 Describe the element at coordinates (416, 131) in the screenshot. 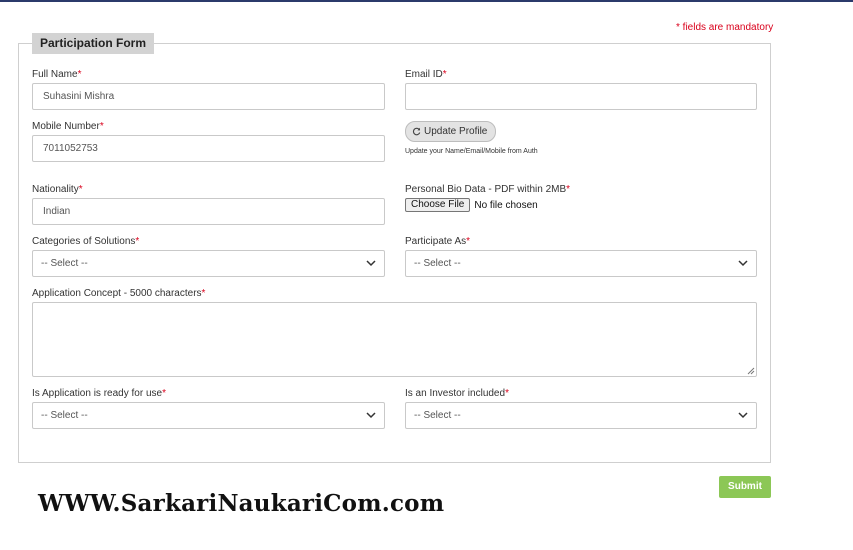

I see `refresh-icon` at that location.